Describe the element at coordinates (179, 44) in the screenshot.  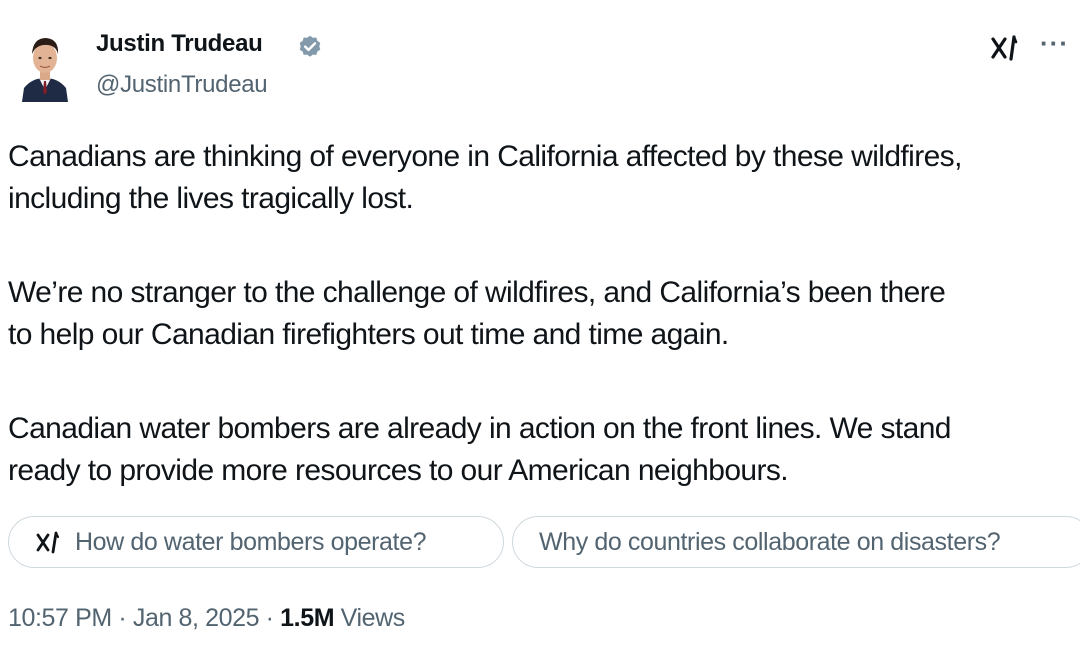
I see `author-name: Justin Trudeau` at that location.